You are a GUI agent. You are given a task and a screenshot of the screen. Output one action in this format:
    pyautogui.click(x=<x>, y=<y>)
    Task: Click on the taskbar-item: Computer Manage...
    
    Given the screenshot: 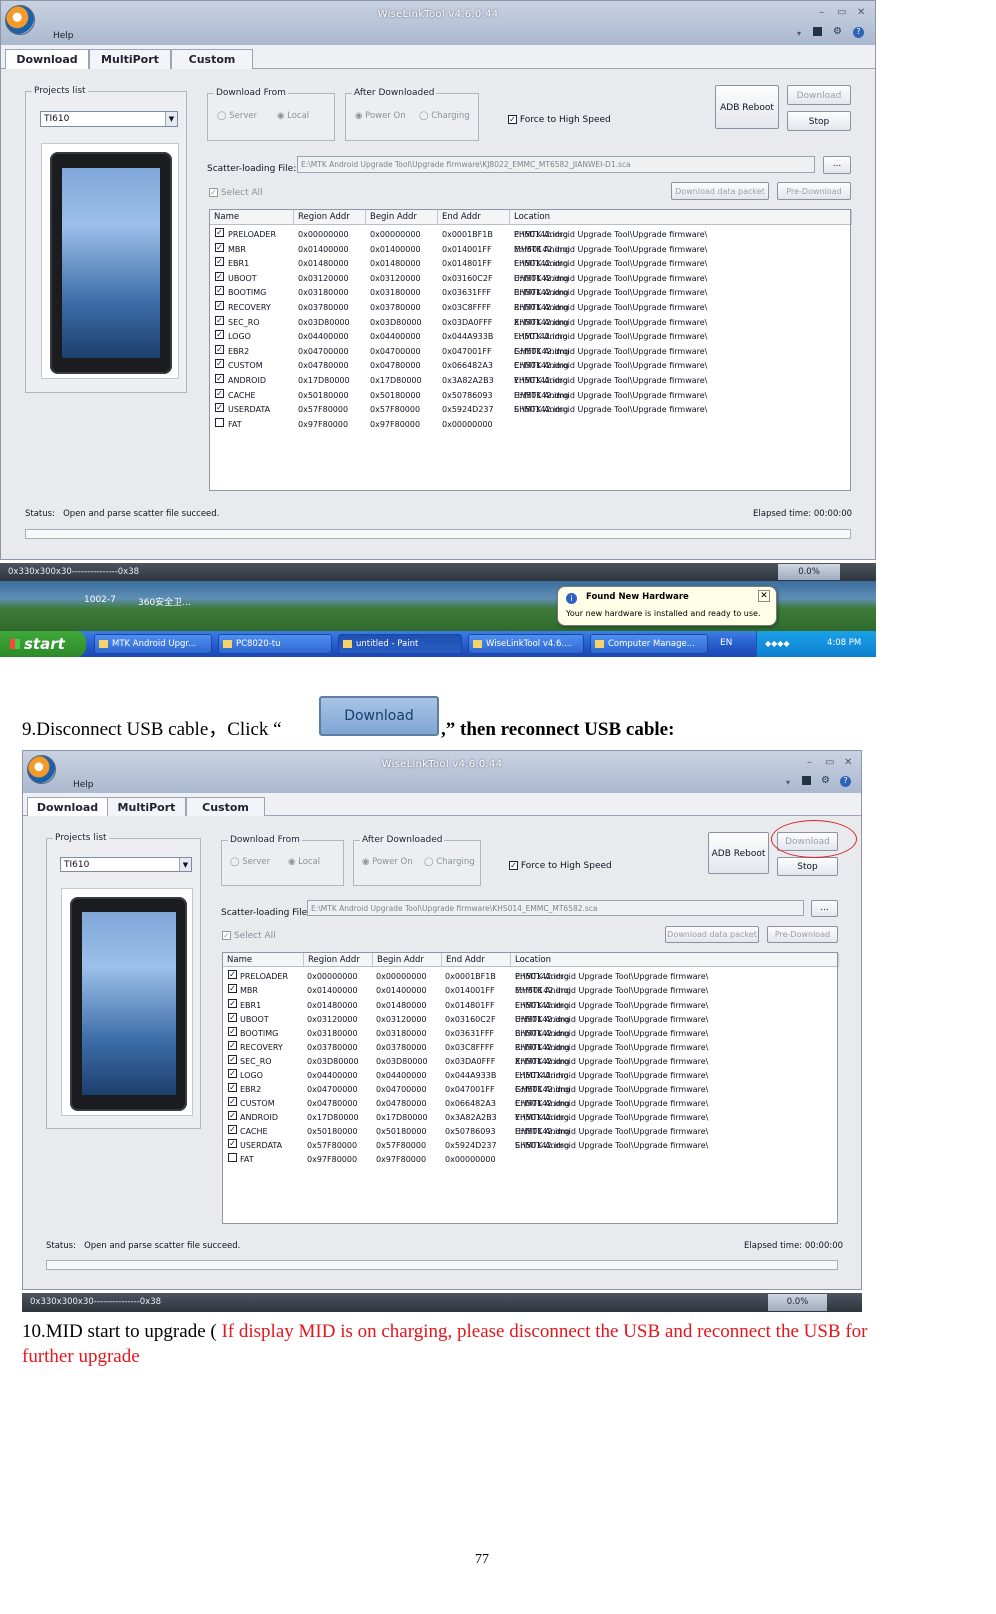 What is the action you would take?
    pyautogui.click(x=649, y=644)
    